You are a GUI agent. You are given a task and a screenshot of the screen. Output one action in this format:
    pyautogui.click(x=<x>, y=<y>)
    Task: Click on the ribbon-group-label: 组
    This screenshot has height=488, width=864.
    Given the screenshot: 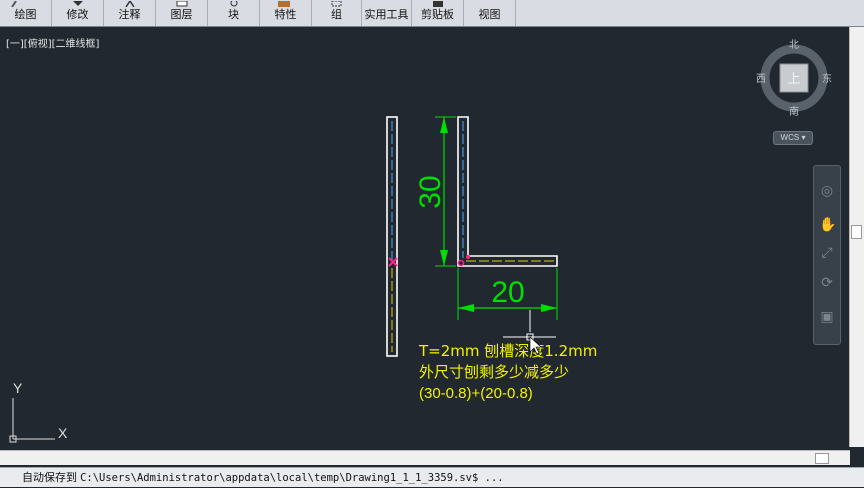 What is the action you would take?
    pyautogui.click(x=336, y=14)
    